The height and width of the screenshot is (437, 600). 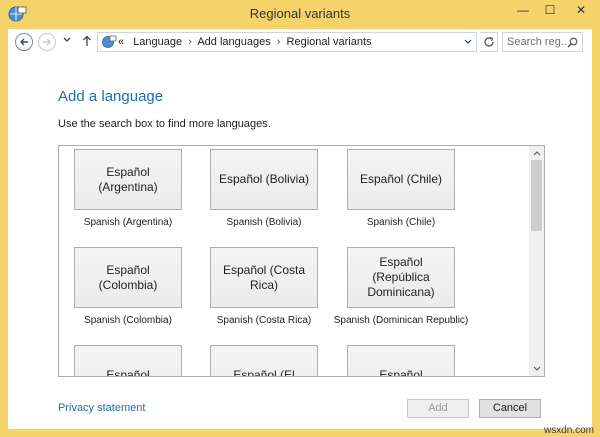 I want to click on scroll-up-button, so click(x=536, y=153).